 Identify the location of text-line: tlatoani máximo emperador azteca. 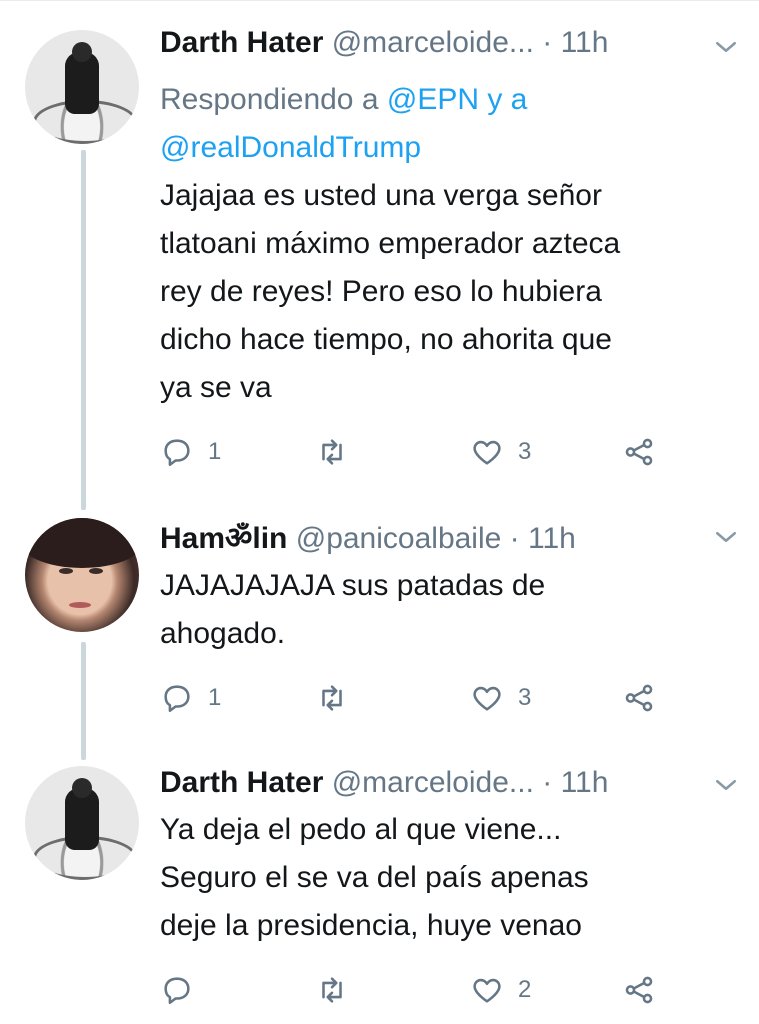
(390, 243).